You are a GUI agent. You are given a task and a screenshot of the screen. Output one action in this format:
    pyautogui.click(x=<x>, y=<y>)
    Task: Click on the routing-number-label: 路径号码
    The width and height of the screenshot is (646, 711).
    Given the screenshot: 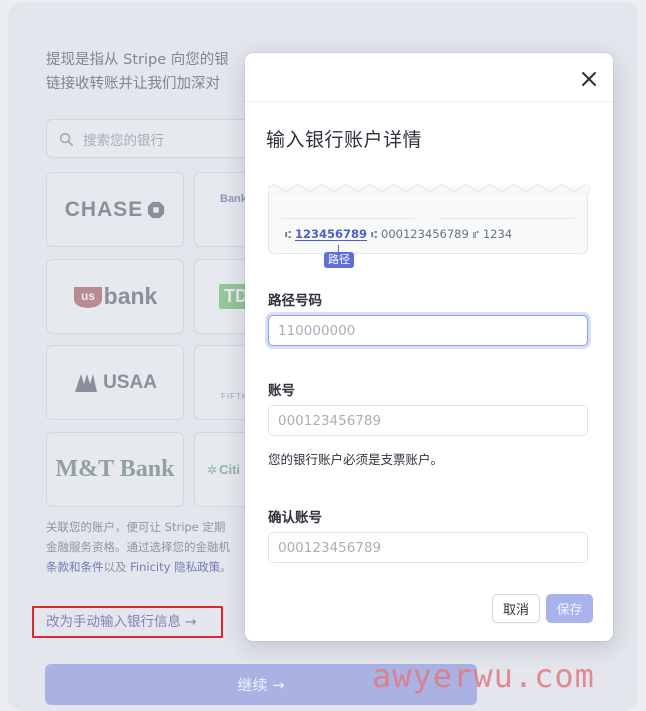 What is the action you would take?
    pyautogui.click(x=295, y=301)
    